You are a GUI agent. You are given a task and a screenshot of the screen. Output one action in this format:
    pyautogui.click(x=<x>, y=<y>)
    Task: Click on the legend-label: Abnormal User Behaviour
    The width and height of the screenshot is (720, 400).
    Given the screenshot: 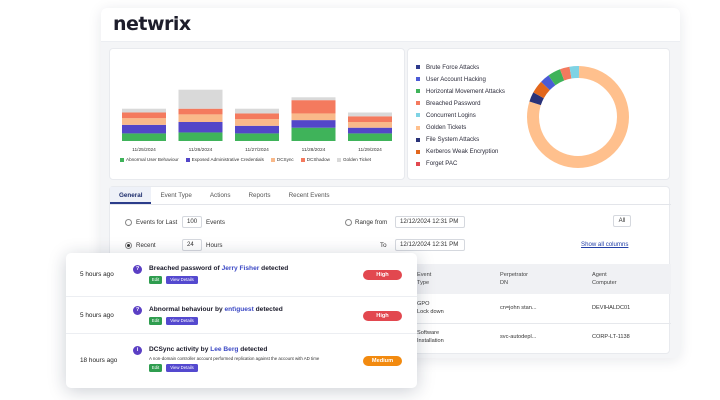 What is the action you would take?
    pyautogui.click(x=152, y=159)
    